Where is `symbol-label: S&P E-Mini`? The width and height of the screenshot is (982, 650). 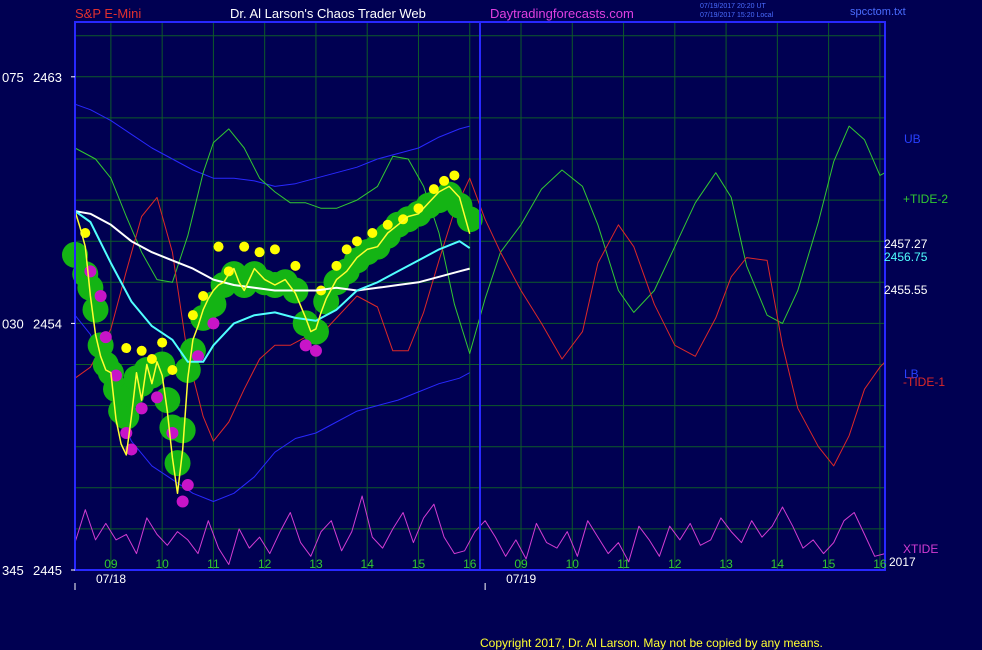
symbol-label: S&P E-Mini is located at coordinates (108, 13).